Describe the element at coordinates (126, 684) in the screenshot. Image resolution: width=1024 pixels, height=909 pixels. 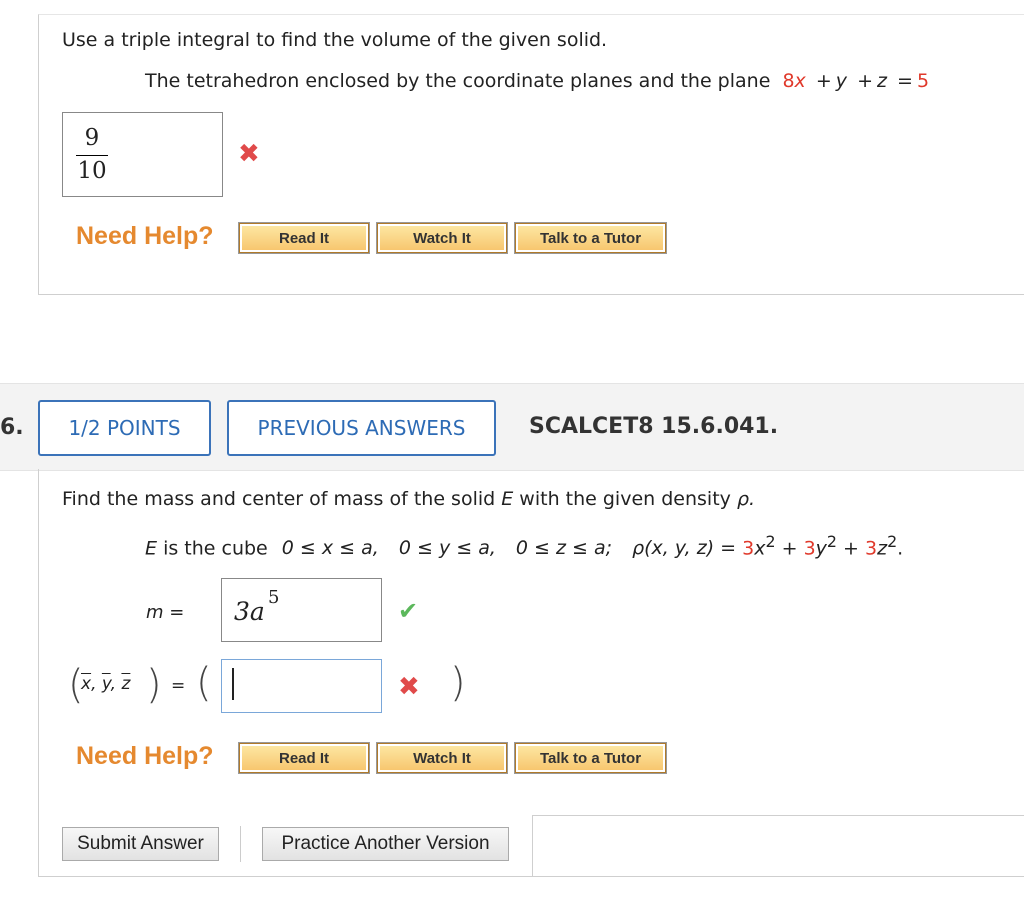
I see `z-bar: z` at that location.